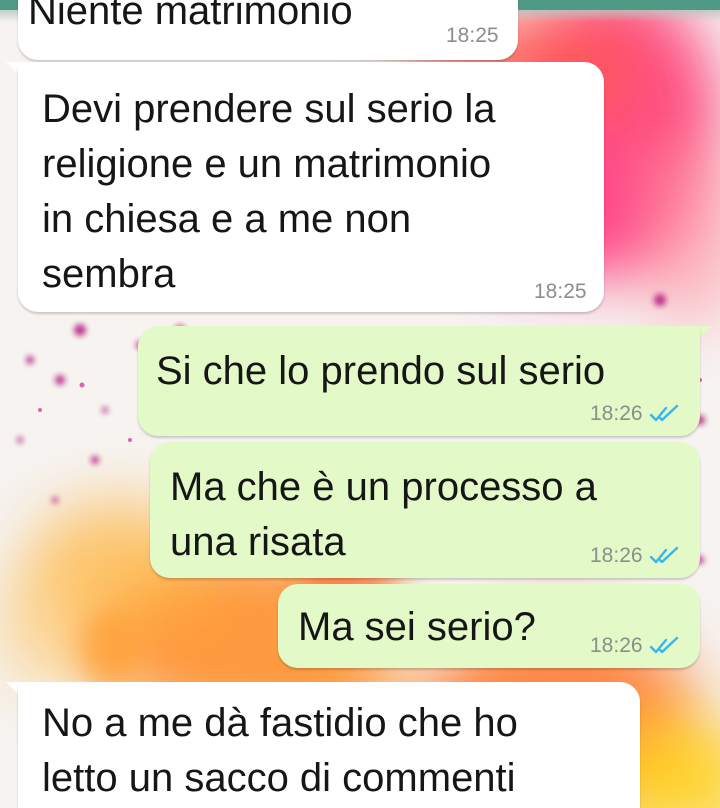 The image size is (720, 808). I want to click on message-bubble-outgoing: Ma che è un processo a una risata 18:26, so click(425, 510).